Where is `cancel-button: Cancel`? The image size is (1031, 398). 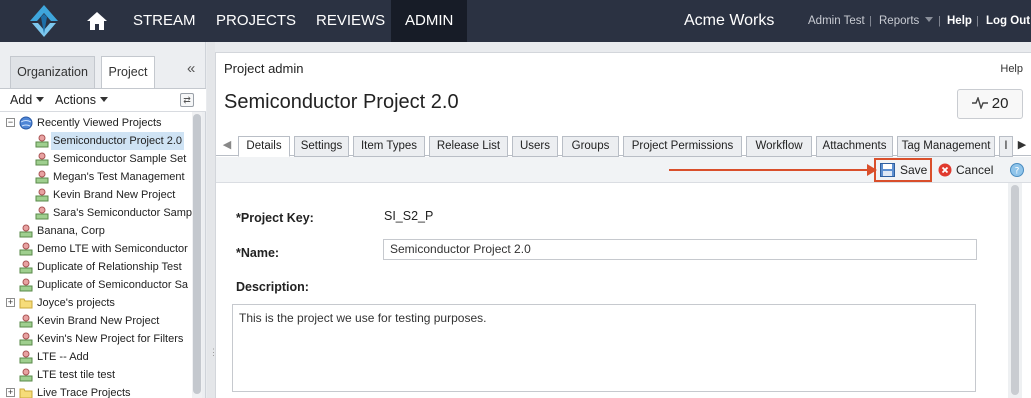 cancel-button: Cancel is located at coordinates (965, 170).